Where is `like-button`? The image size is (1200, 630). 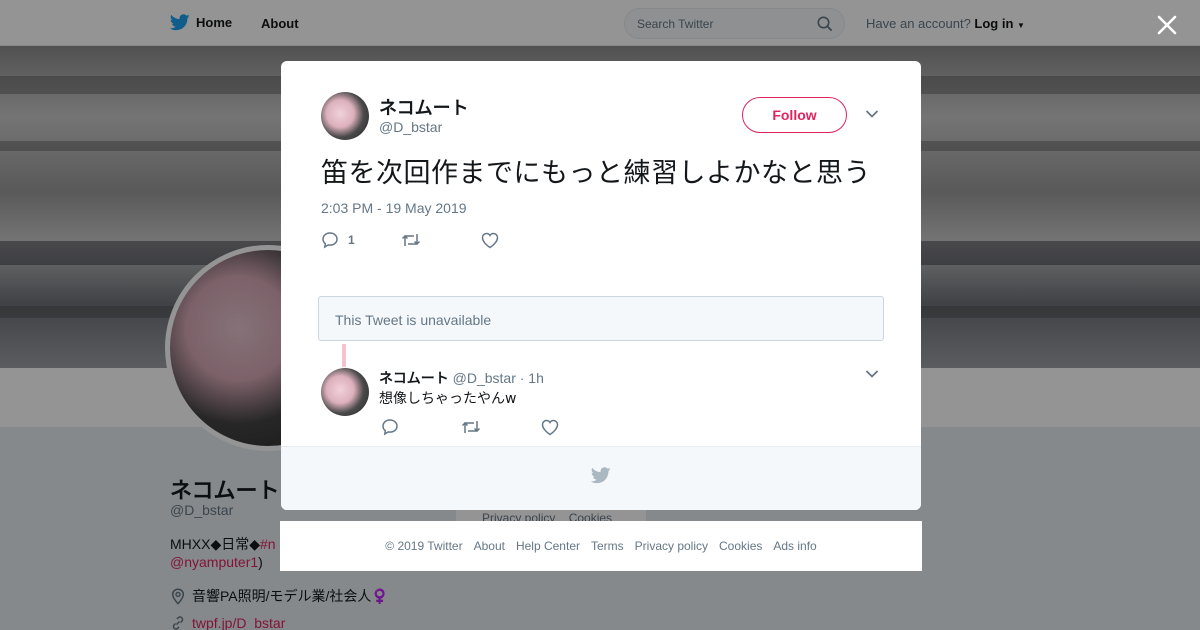
like-button is located at coordinates (490, 240).